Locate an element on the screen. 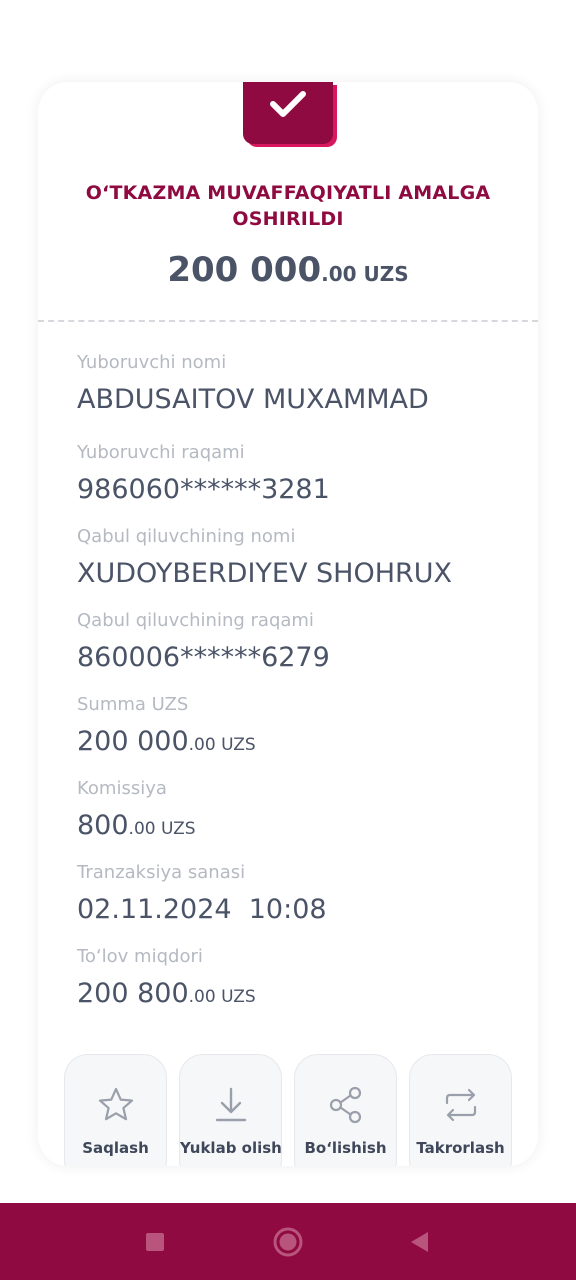 The height and width of the screenshot is (1280, 576). total-amount-cents: .00 UZS is located at coordinates (365, 274).